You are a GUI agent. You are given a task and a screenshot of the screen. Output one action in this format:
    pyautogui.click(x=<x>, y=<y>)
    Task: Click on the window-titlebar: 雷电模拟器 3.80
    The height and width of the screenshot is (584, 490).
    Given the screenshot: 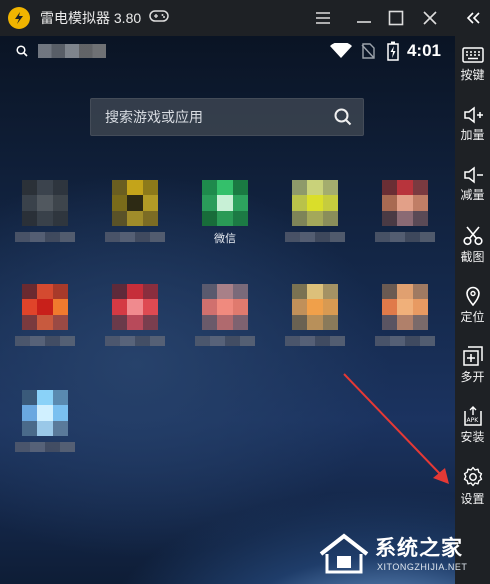 What is the action you would take?
    pyautogui.click(x=245, y=18)
    